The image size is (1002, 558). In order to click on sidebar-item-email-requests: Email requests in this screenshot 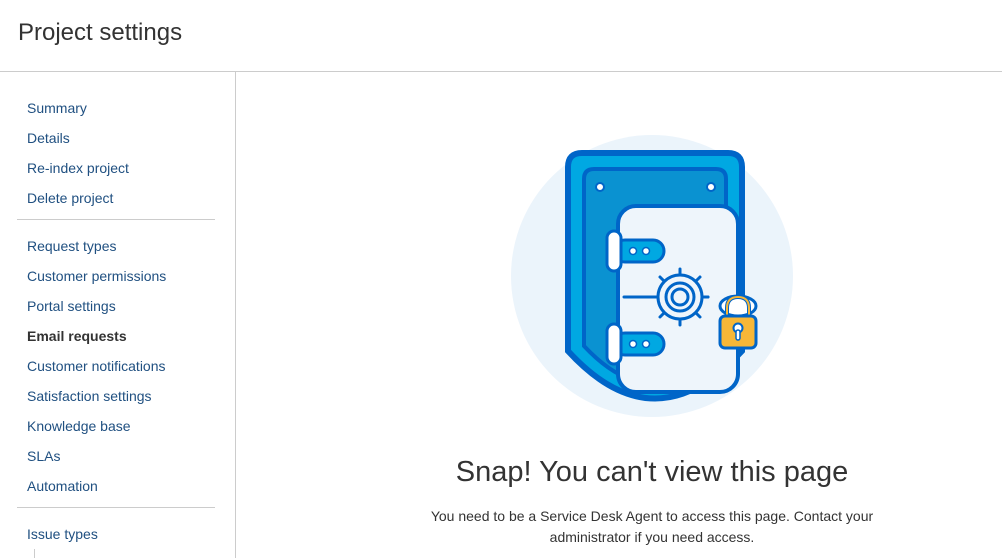, I will do `click(116, 336)`.